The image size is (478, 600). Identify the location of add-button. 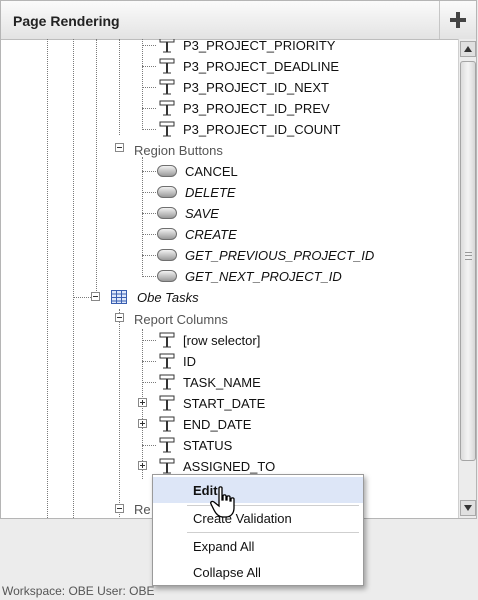
(457, 20).